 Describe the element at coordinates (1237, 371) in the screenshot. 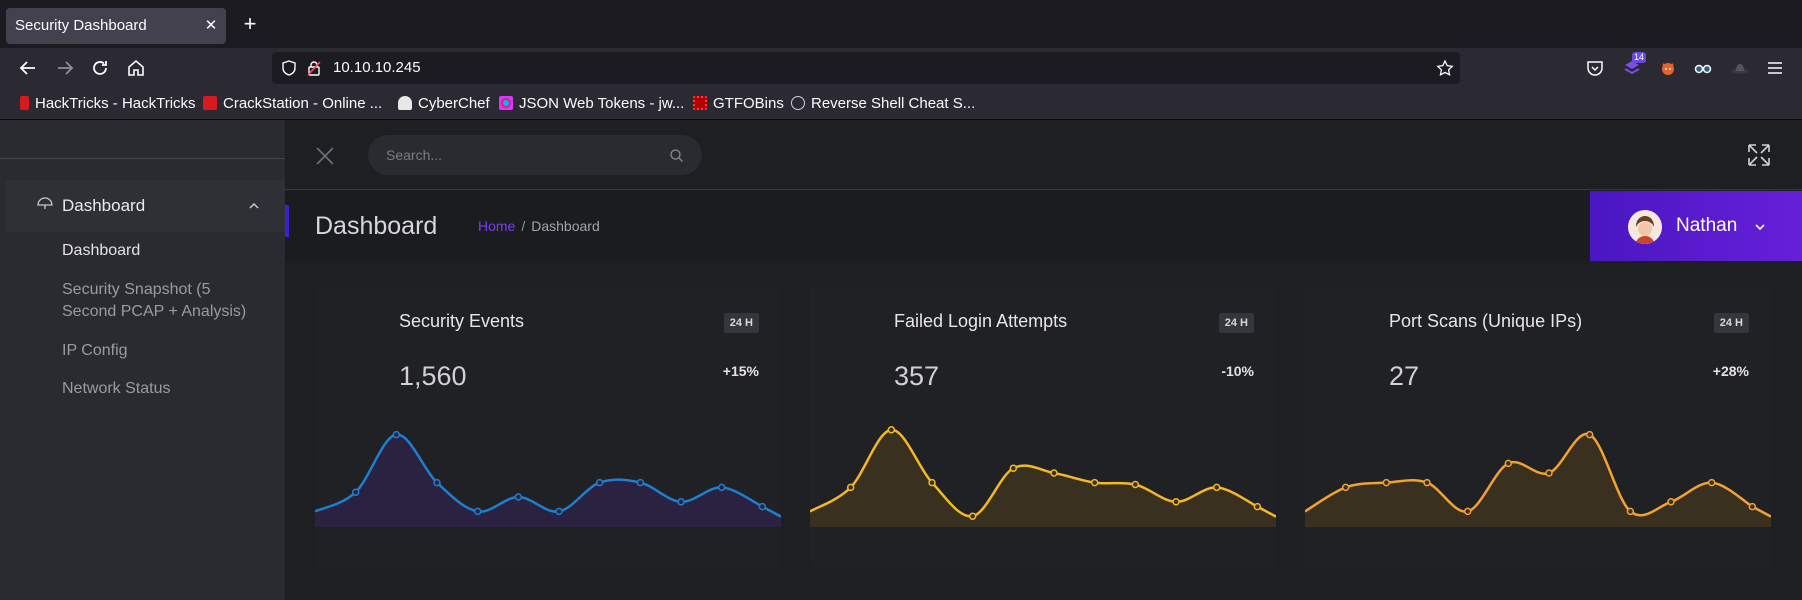

I see `card-change: -10%` at that location.